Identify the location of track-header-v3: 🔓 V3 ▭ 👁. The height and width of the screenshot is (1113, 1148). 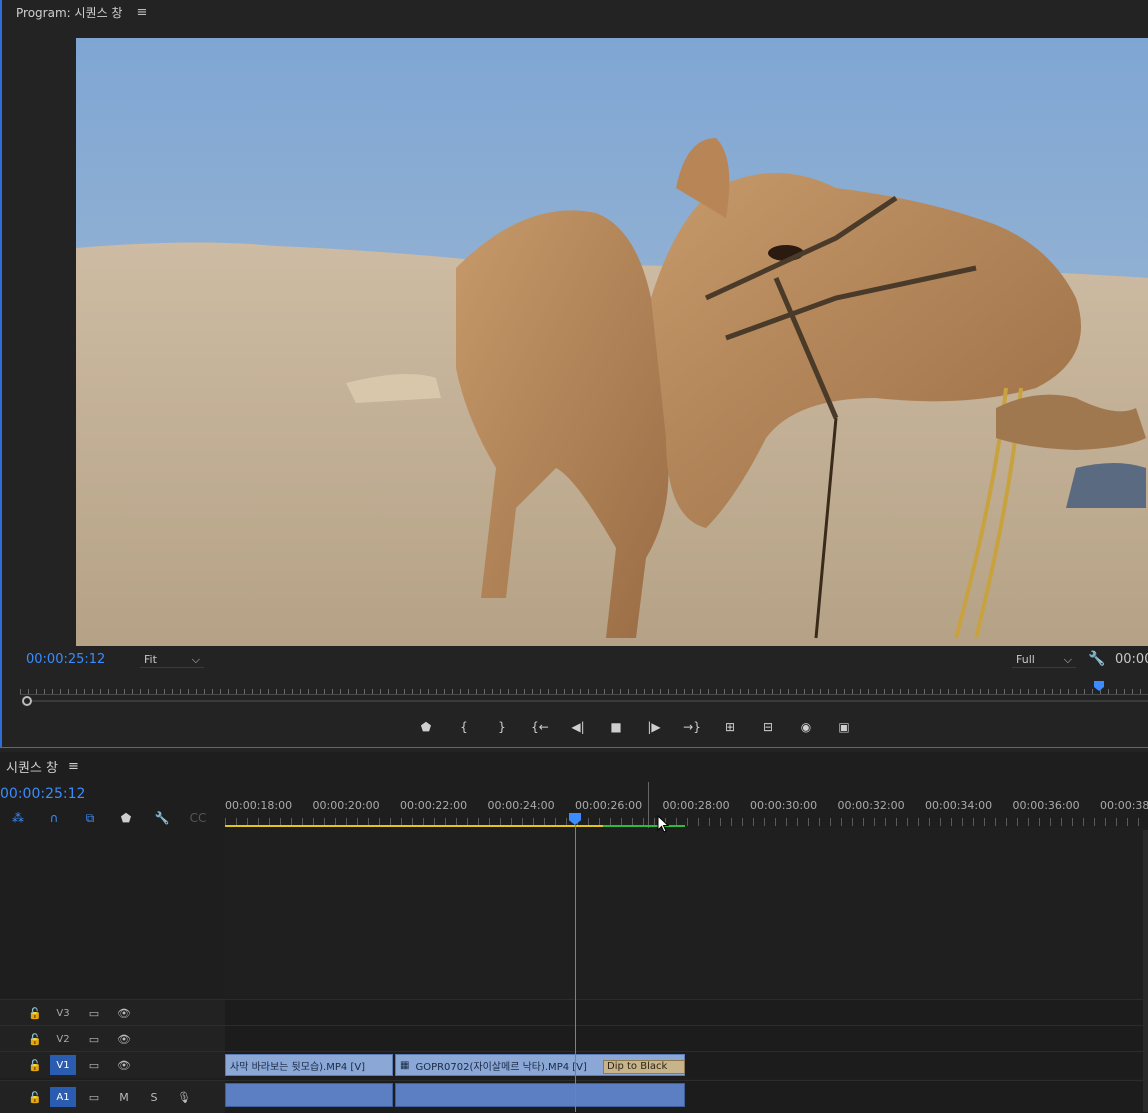
(112, 1013).